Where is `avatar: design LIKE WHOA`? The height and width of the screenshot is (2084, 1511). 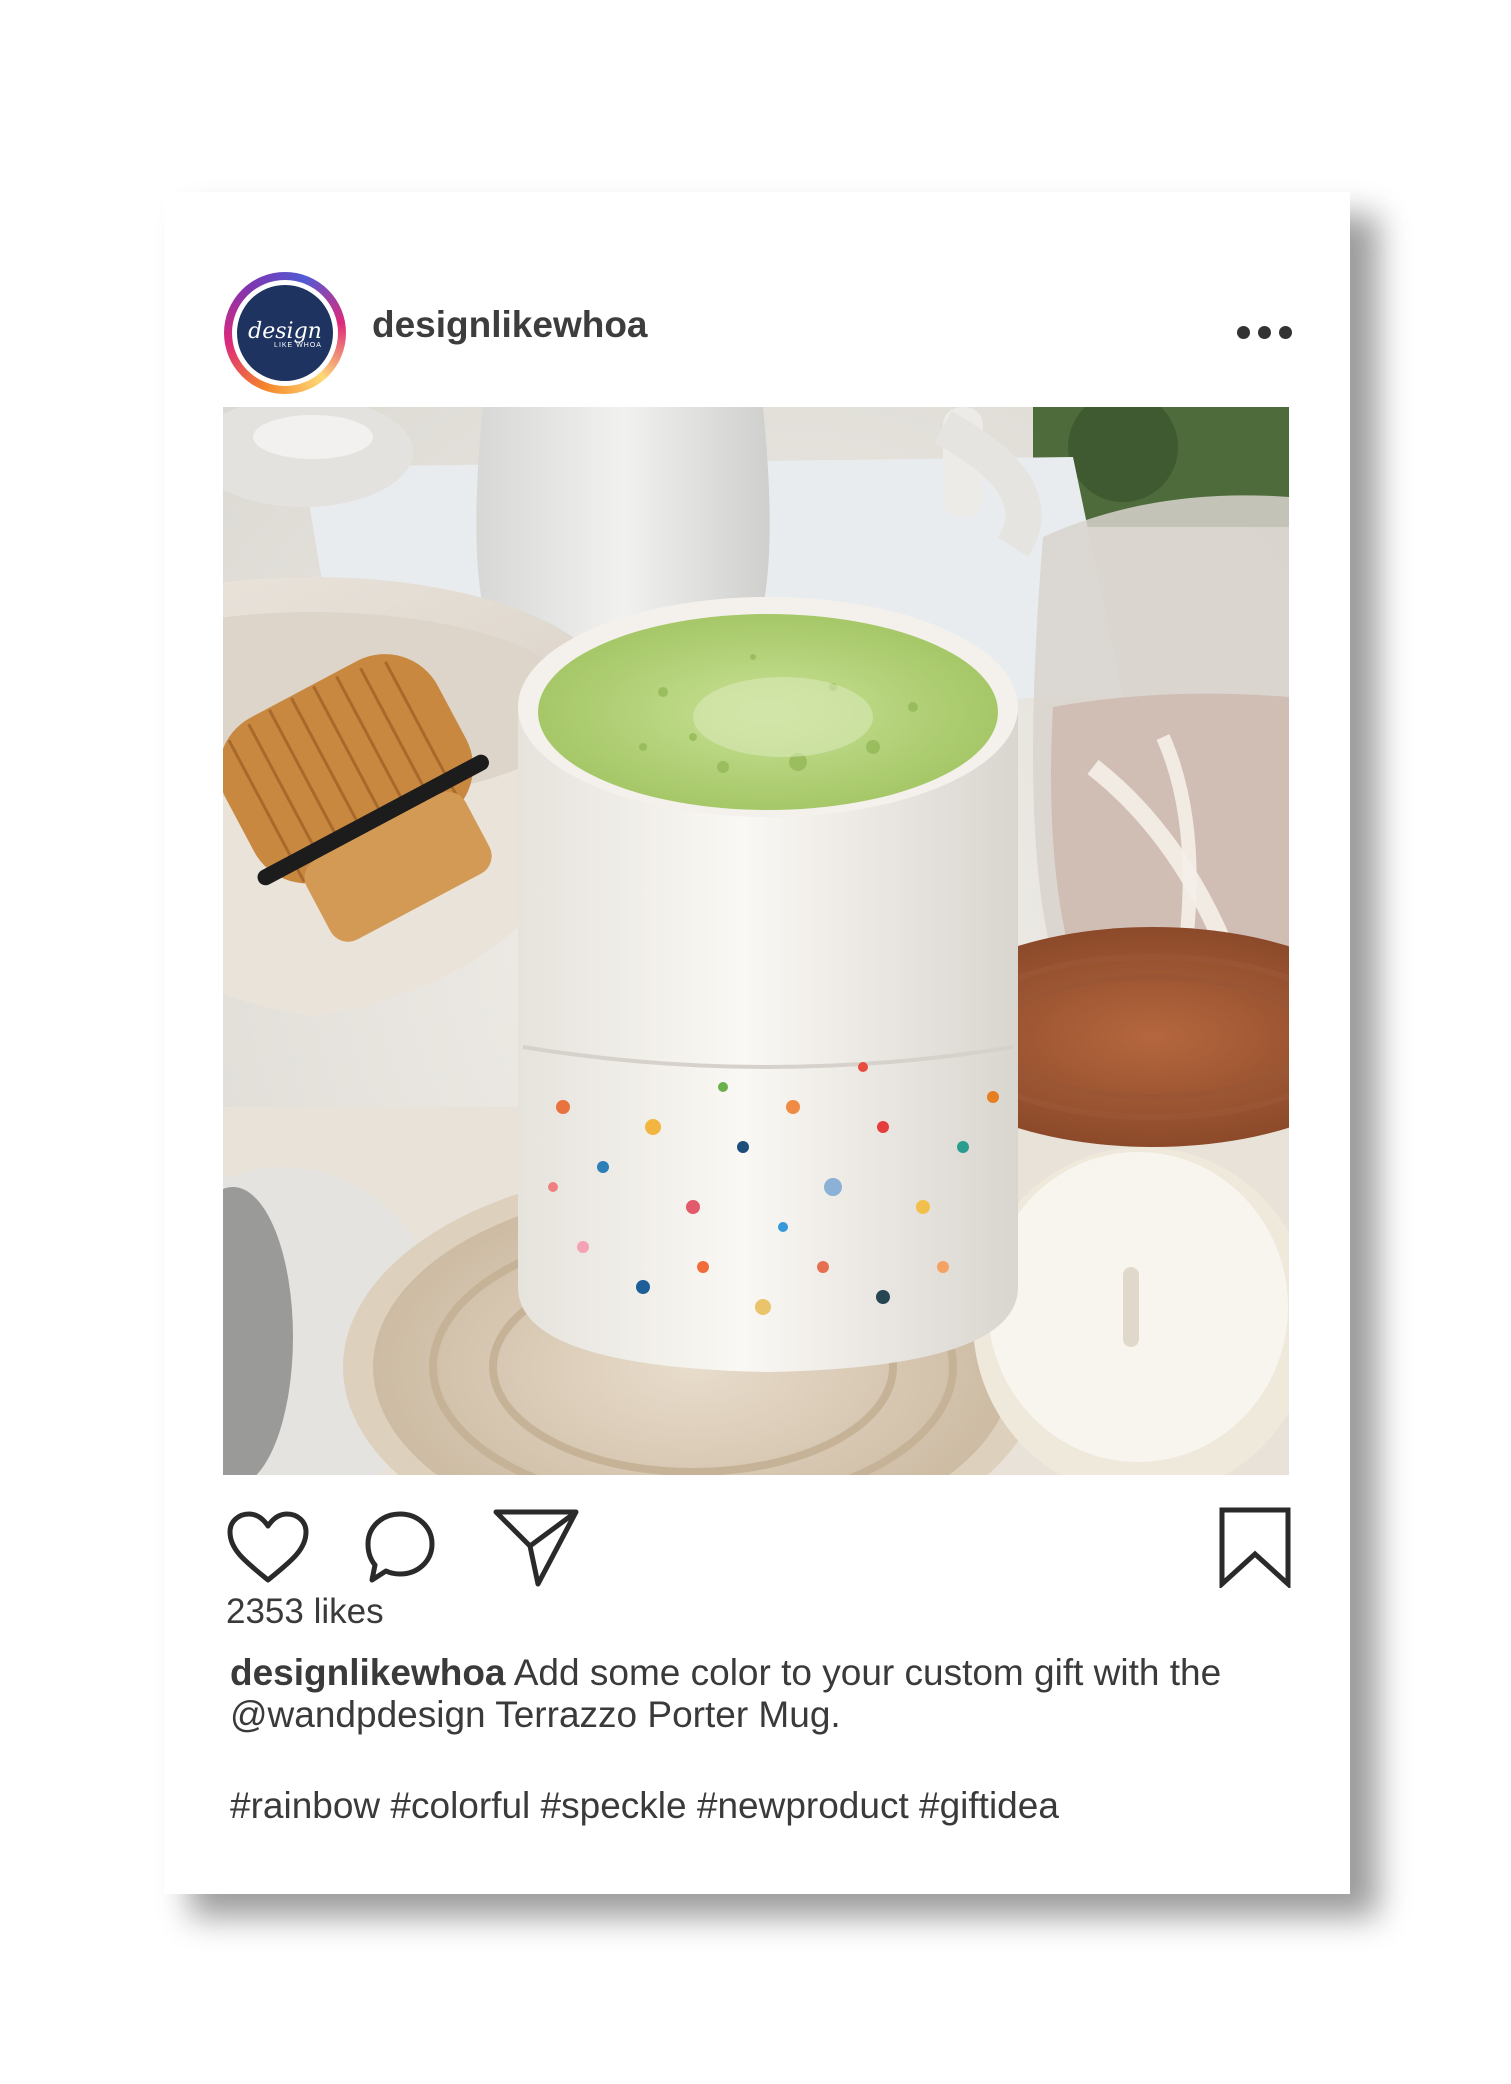 avatar: design LIKE WHOA is located at coordinates (285, 333).